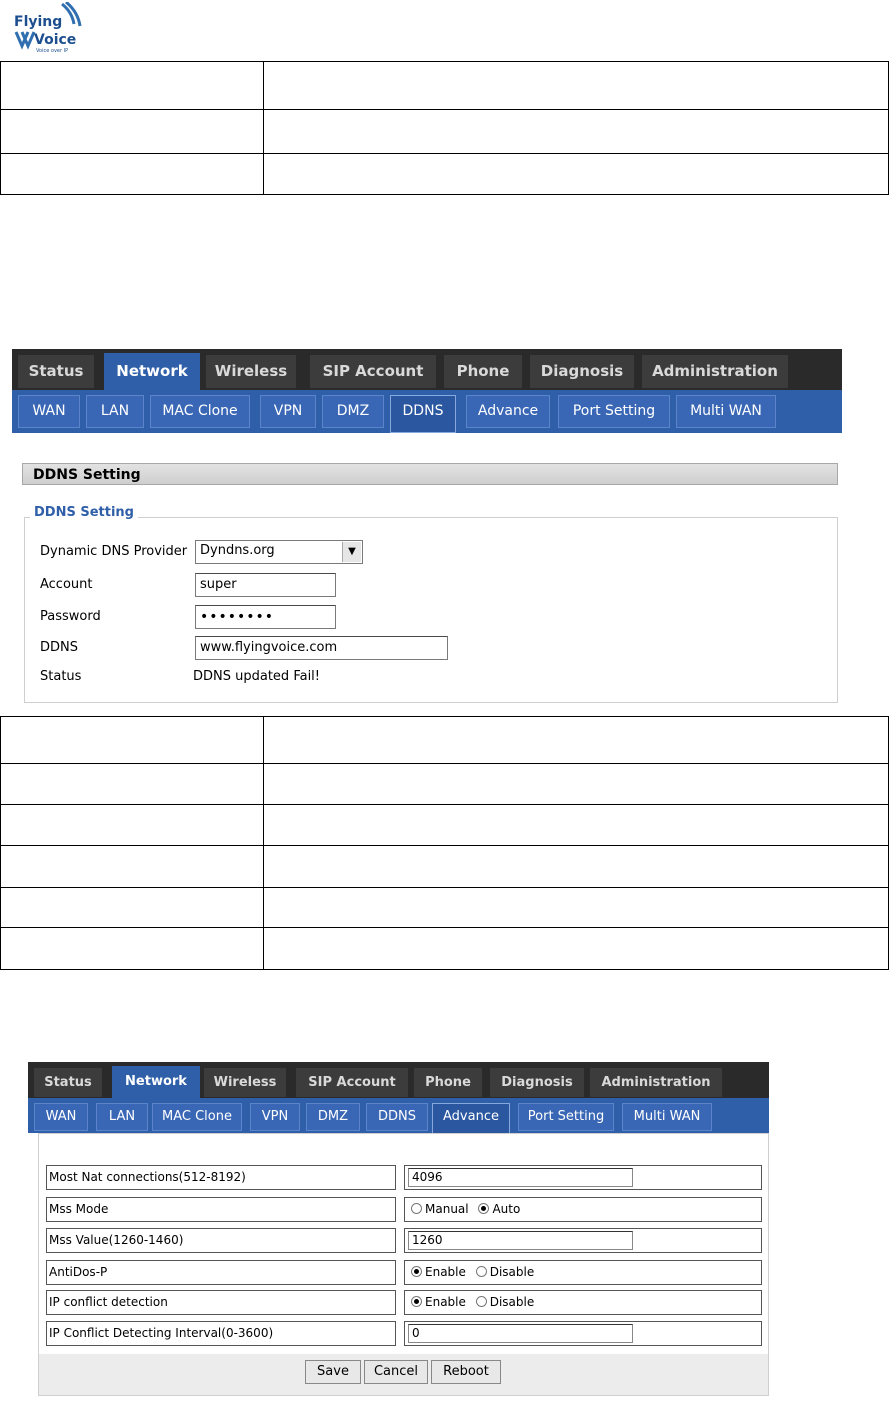 The height and width of the screenshot is (1403, 890). Describe the element at coordinates (221, 1177) in the screenshot. I see `nat-connections-label: Most Nat connections(512-8192)` at that location.